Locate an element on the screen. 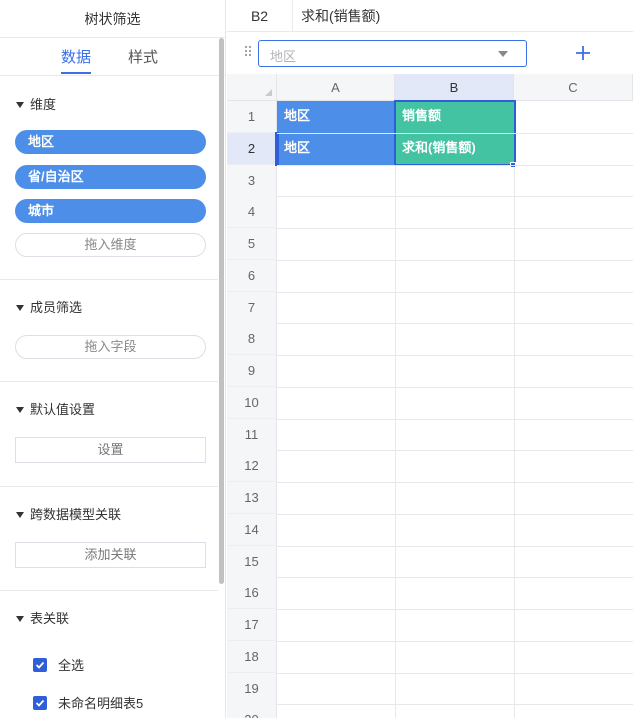 The width and height of the screenshot is (633, 718). dimension-field-province: 省/自治区 is located at coordinates (110, 177).